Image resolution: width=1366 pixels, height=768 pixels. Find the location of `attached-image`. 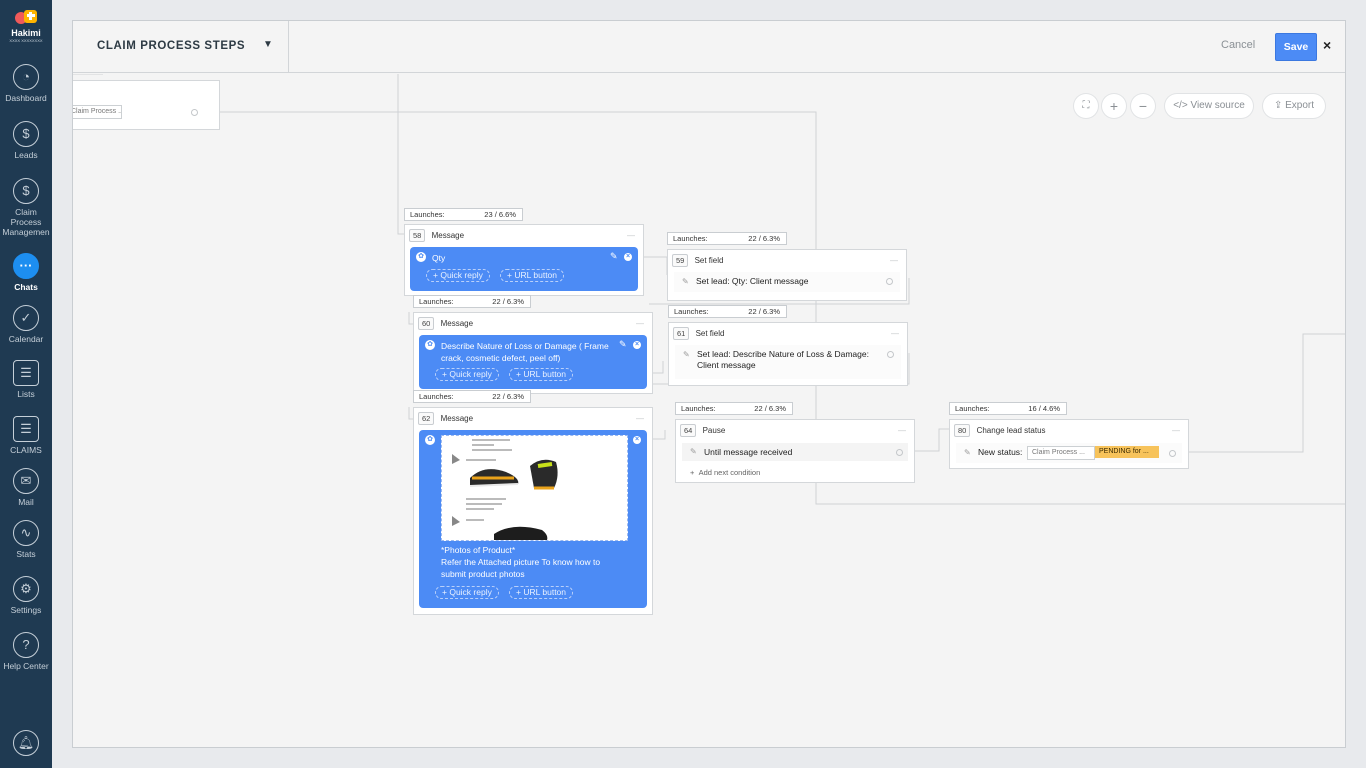

attached-image is located at coordinates (534, 488).